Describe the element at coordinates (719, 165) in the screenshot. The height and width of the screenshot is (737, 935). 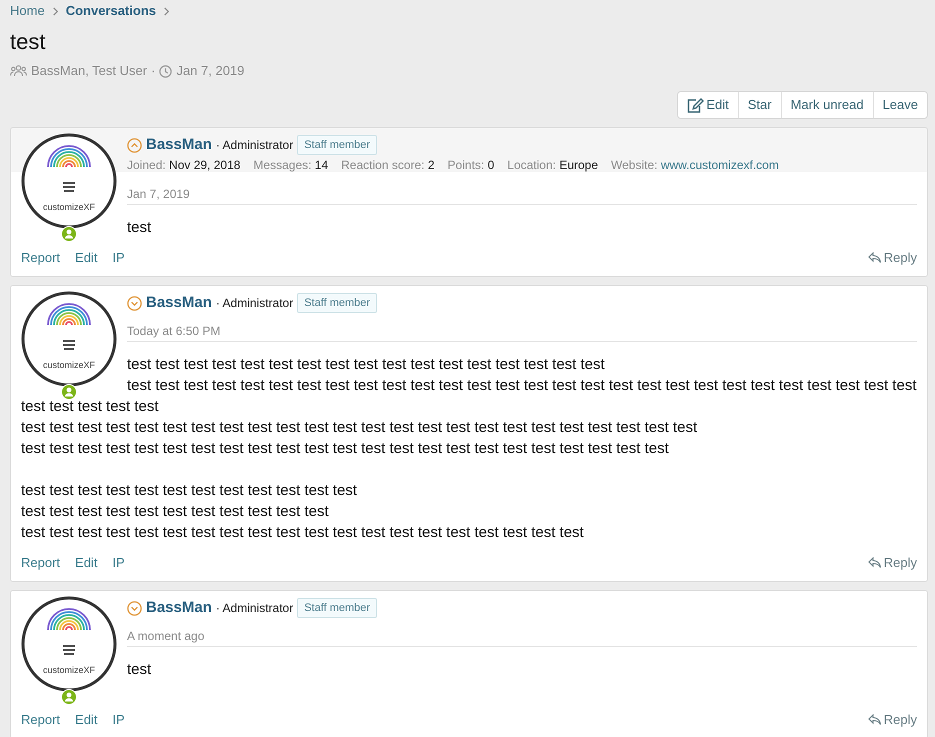
I see `website-link: www.customizexf.com` at that location.